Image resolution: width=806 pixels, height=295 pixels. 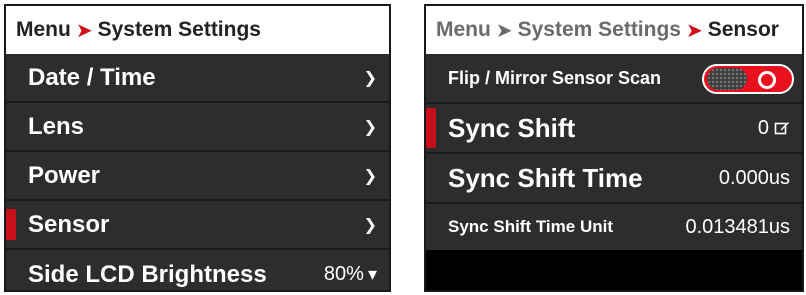 What do you see at coordinates (782, 128) in the screenshot?
I see `edit-icon` at bounding box center [782, 128].